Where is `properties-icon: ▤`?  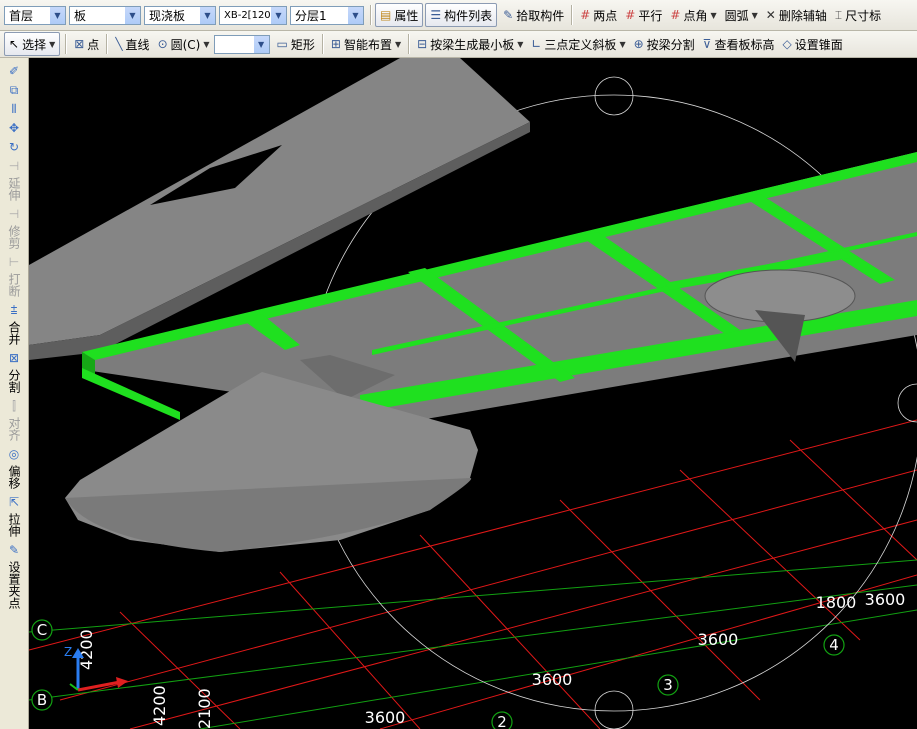
properties-icon: ▤ is located at coordinates (386, 15).